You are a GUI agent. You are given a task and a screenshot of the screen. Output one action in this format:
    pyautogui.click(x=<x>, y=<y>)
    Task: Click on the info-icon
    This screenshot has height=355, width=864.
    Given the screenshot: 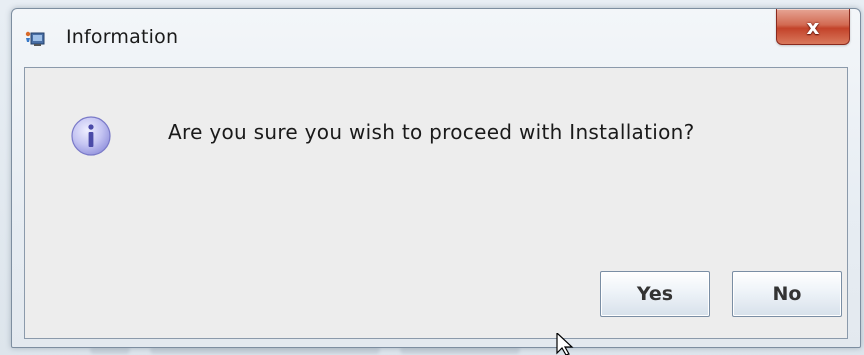 What is the action you would take?
    pyautogui.click(x=91, y=136)
    